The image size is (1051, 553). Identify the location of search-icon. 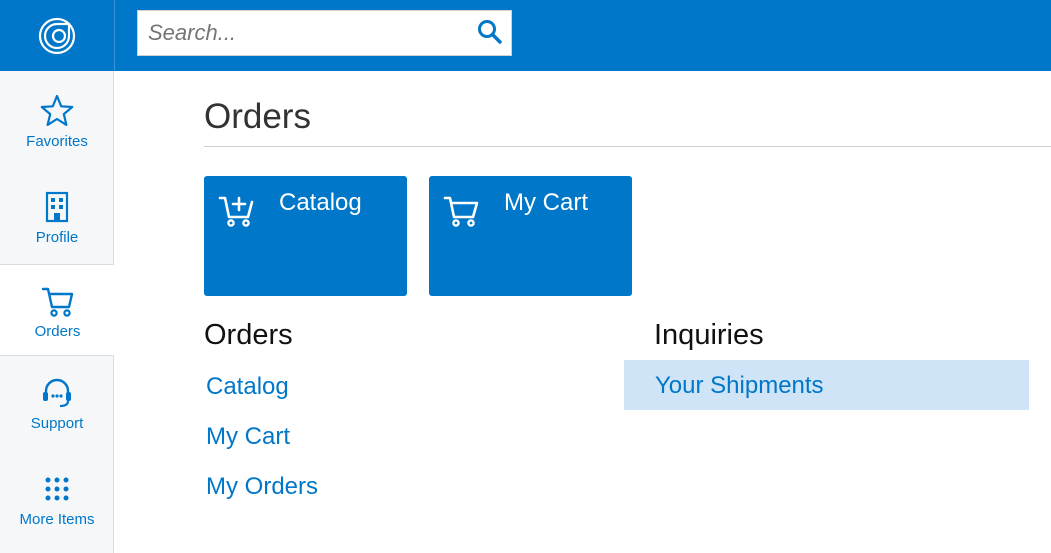
(490, 32).